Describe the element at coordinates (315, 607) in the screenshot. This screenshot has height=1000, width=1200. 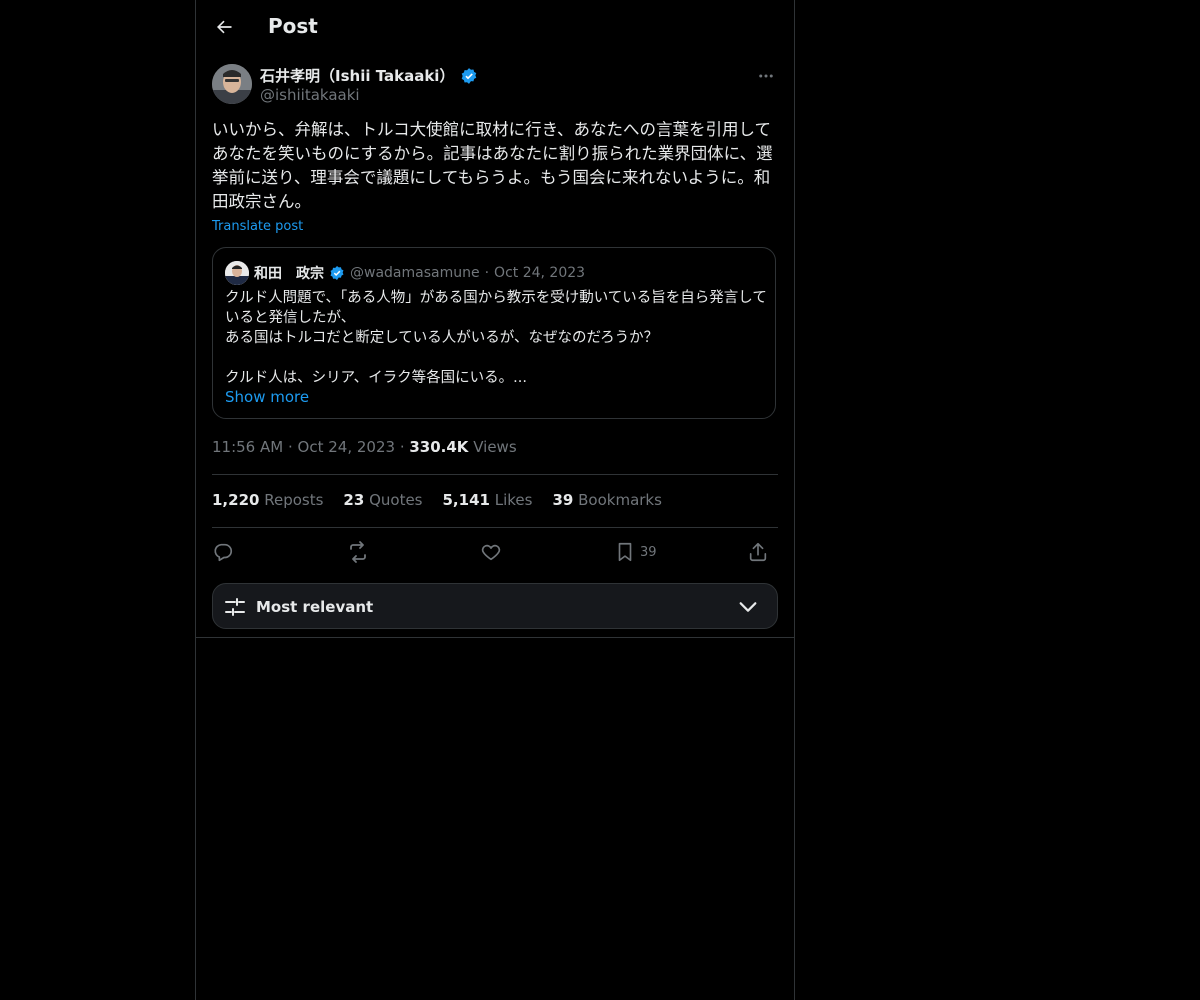
I see `sort-label: Most relevant` at that location.